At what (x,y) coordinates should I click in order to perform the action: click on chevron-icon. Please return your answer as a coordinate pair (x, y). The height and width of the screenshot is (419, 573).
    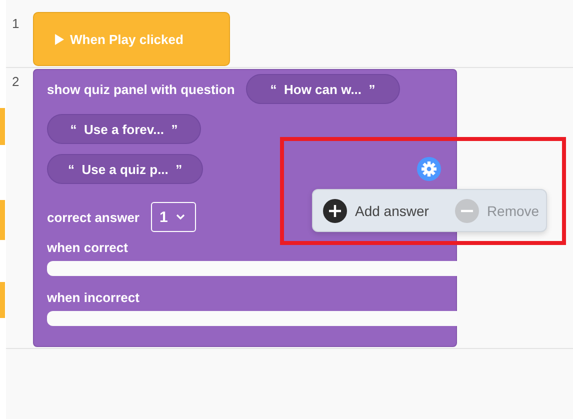
    Looking at the image, I should click on (180, 217).